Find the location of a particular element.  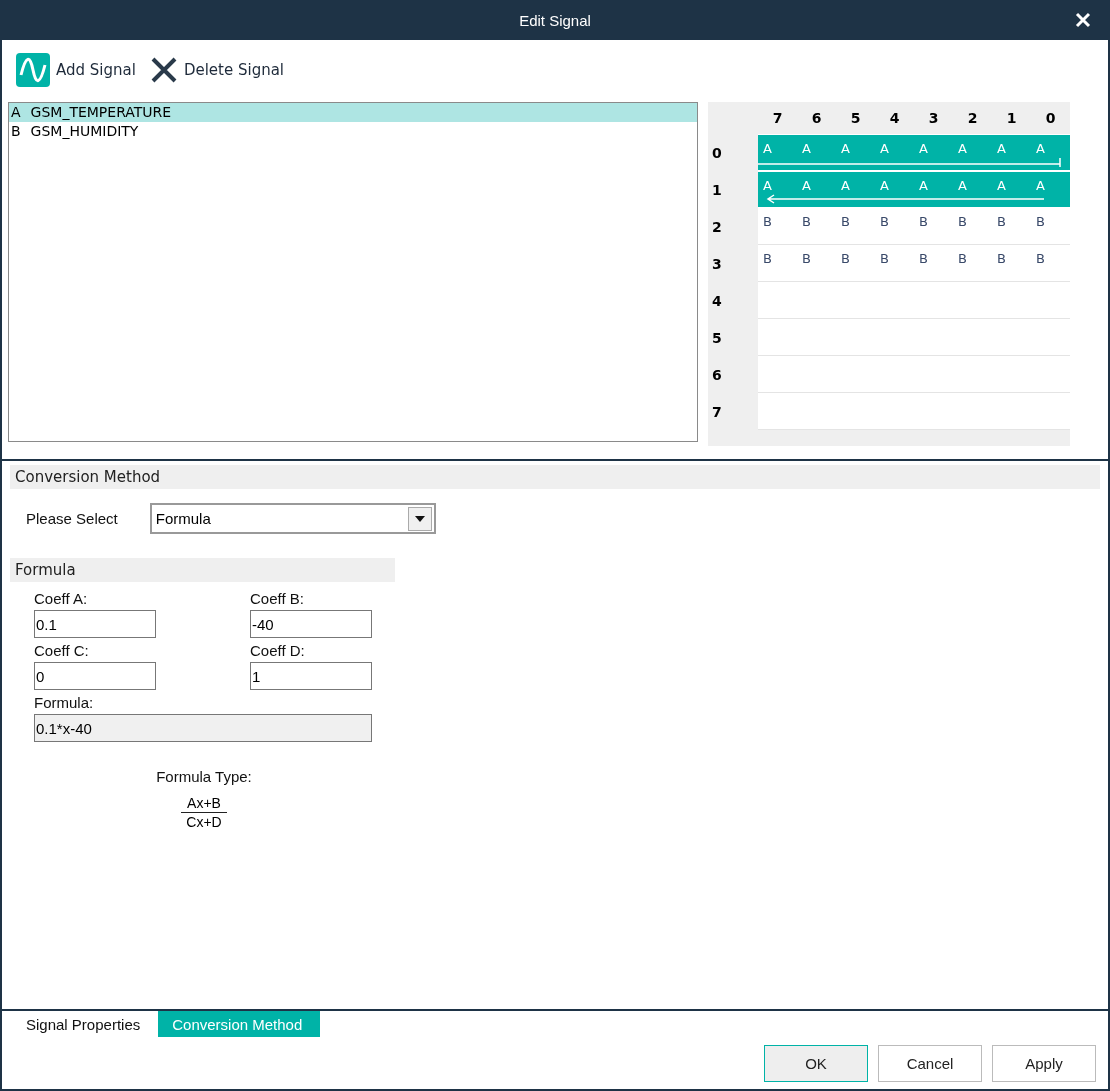

dialog-button: Cancel is located at coordinates (930, 1063).